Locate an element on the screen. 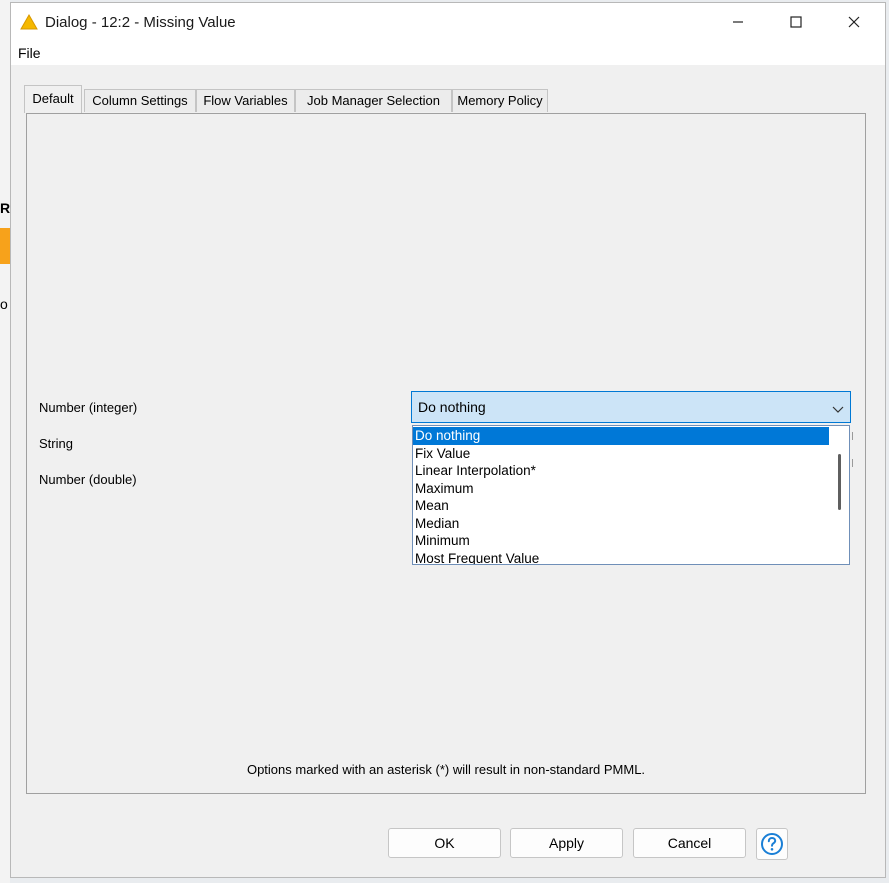  tab-memory-policy: Memory Policy is located at coordinates (500, 100).